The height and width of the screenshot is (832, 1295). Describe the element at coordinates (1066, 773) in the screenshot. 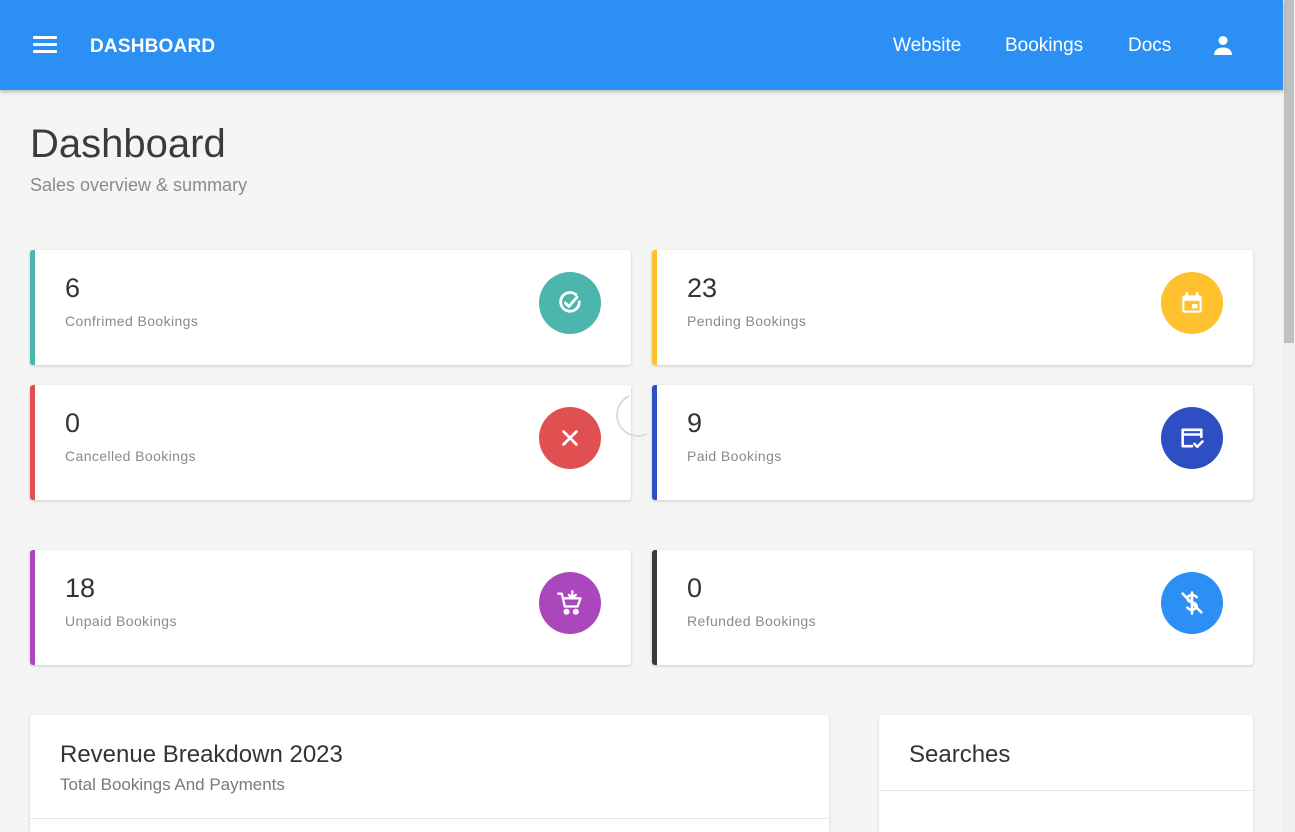

I see `searches-panel: Searches` at that location.